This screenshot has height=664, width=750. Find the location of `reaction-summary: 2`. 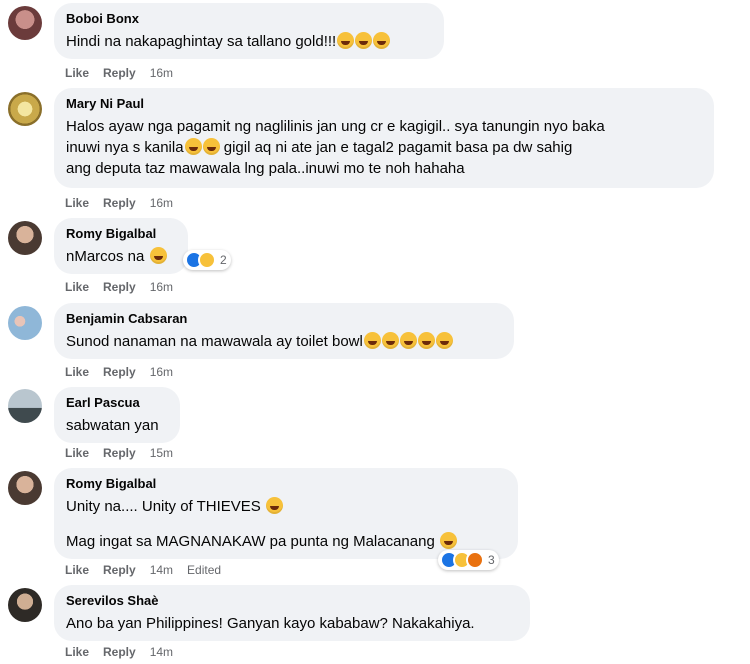

reaction-summary: 2 is located at coordinates (207, 260).